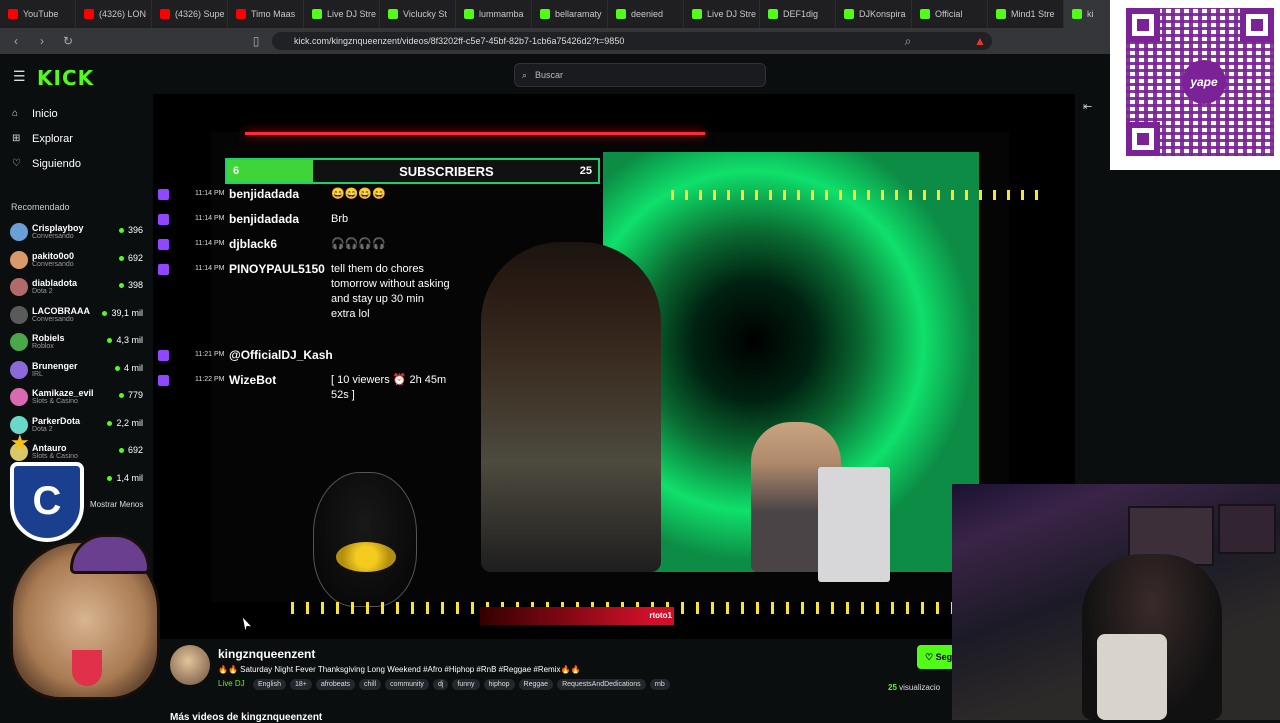  Describe the element at coordinates (1247, 529) in the screenshot. I see `wall-frame` at that location.